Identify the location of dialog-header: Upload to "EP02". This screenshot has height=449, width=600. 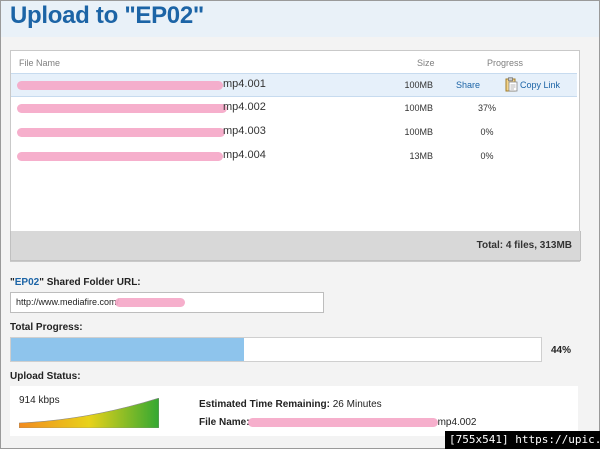
(300, 19).